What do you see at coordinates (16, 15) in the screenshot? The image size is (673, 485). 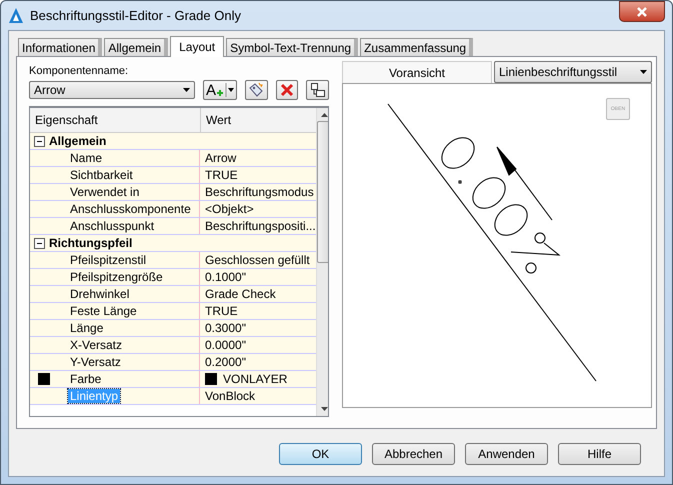 I see `app-logo-icon` at bounding box center [16, 15].